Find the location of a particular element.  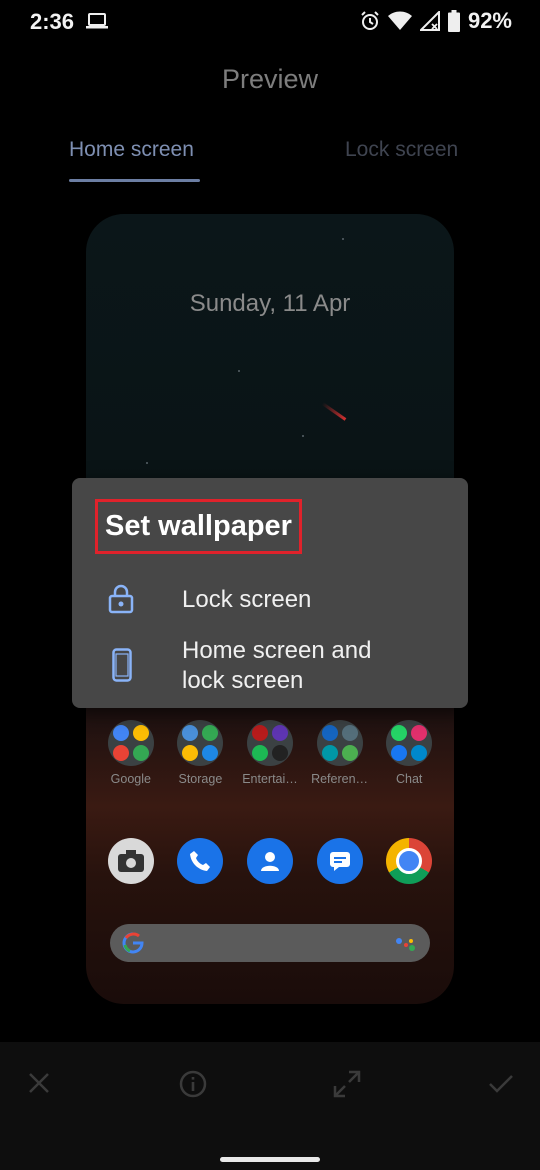

app-google-folder: Google is located at coordinates (131, 753).